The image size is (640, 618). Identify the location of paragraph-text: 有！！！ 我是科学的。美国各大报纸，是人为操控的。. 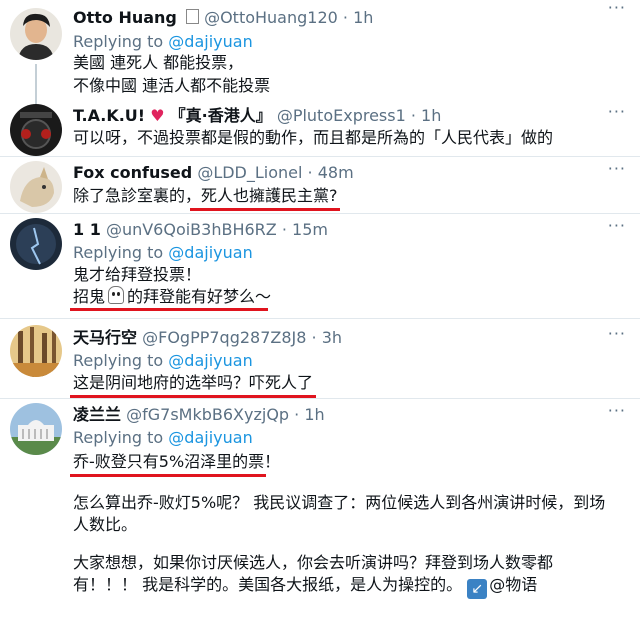
(268, 584).